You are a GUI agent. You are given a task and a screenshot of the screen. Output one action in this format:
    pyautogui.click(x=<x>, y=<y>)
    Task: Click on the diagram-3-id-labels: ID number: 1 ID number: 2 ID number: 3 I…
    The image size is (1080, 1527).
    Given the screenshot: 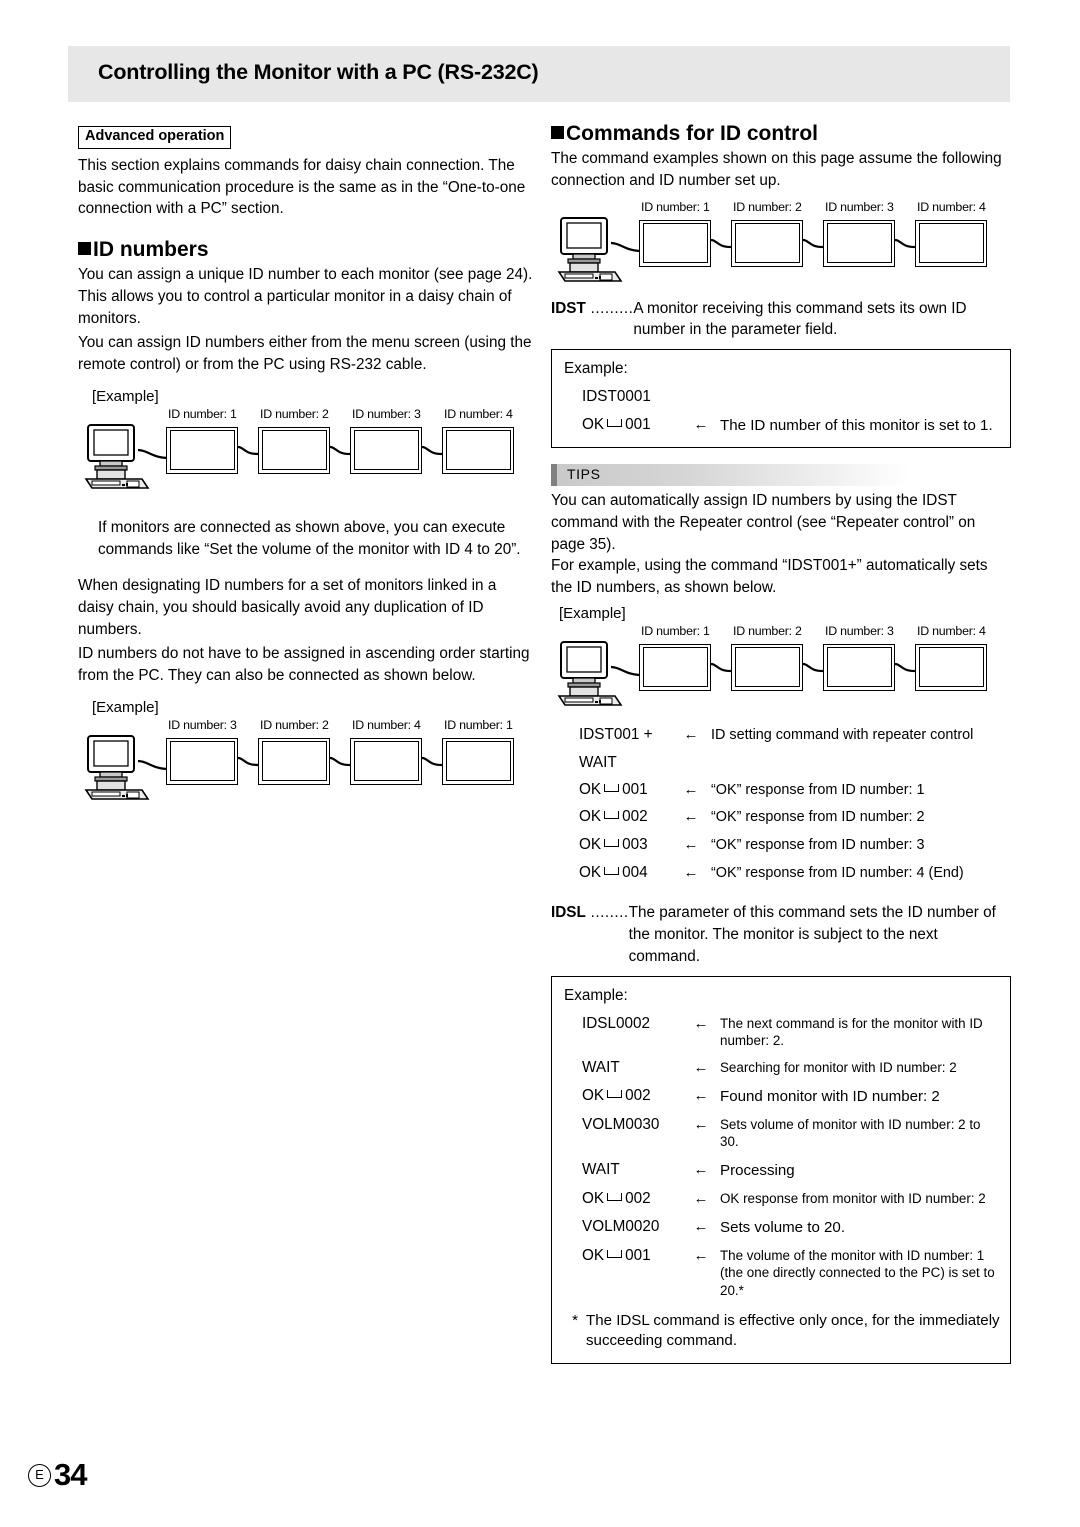 What is the action you would take?
    pyautogui.click(x=826, y=207)
    